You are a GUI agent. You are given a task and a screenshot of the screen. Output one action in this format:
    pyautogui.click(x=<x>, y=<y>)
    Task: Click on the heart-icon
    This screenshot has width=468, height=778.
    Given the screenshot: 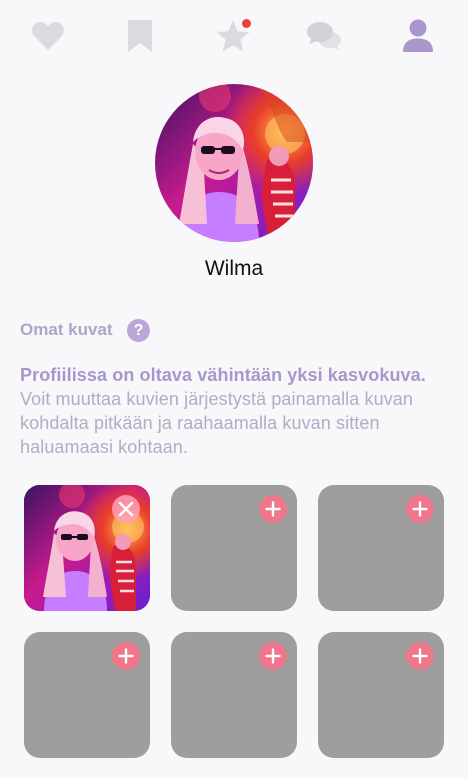 What is the action you would take?
    pyautogui.click(x=48, y=36)
    